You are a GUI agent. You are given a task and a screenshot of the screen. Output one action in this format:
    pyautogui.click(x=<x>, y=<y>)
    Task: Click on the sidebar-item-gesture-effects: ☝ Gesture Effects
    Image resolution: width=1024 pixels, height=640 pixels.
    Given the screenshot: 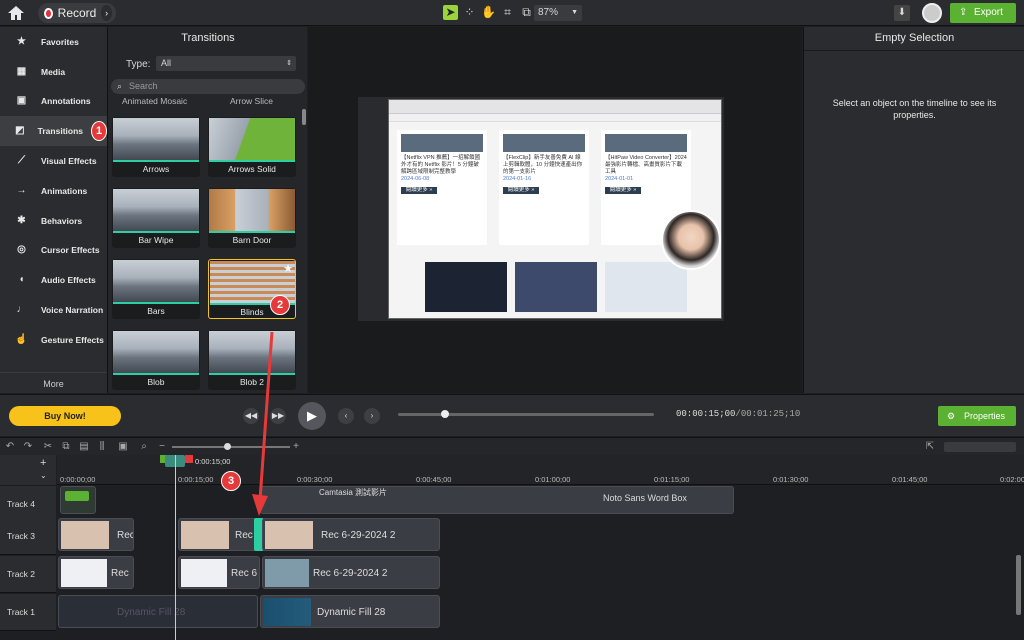 What is the action you would take?
    pyautogui.click(x=53, y=340)
    